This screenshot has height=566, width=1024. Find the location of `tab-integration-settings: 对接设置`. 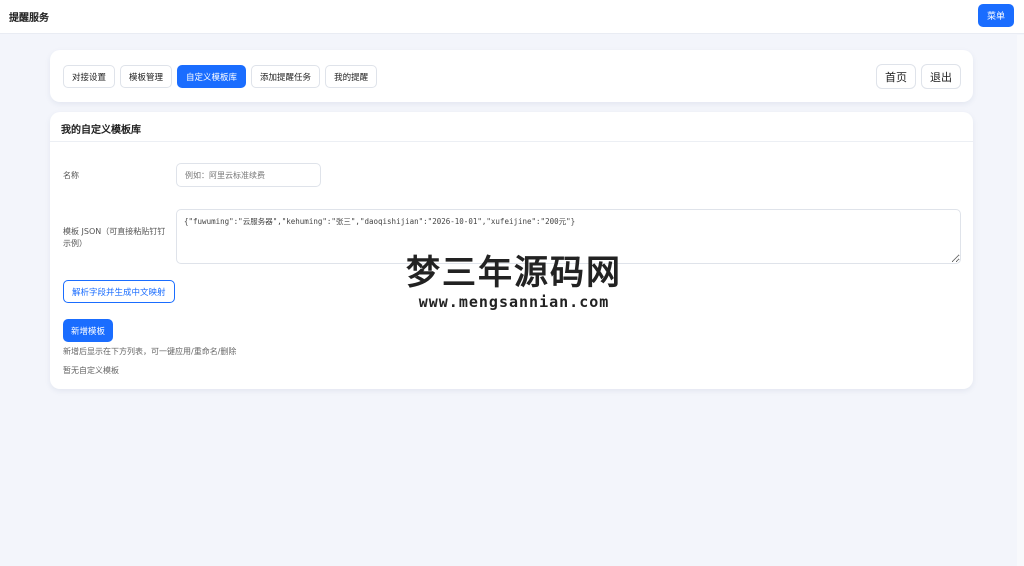

tab-integration-settings: 对接设置 is located at coordinates (89, 76).